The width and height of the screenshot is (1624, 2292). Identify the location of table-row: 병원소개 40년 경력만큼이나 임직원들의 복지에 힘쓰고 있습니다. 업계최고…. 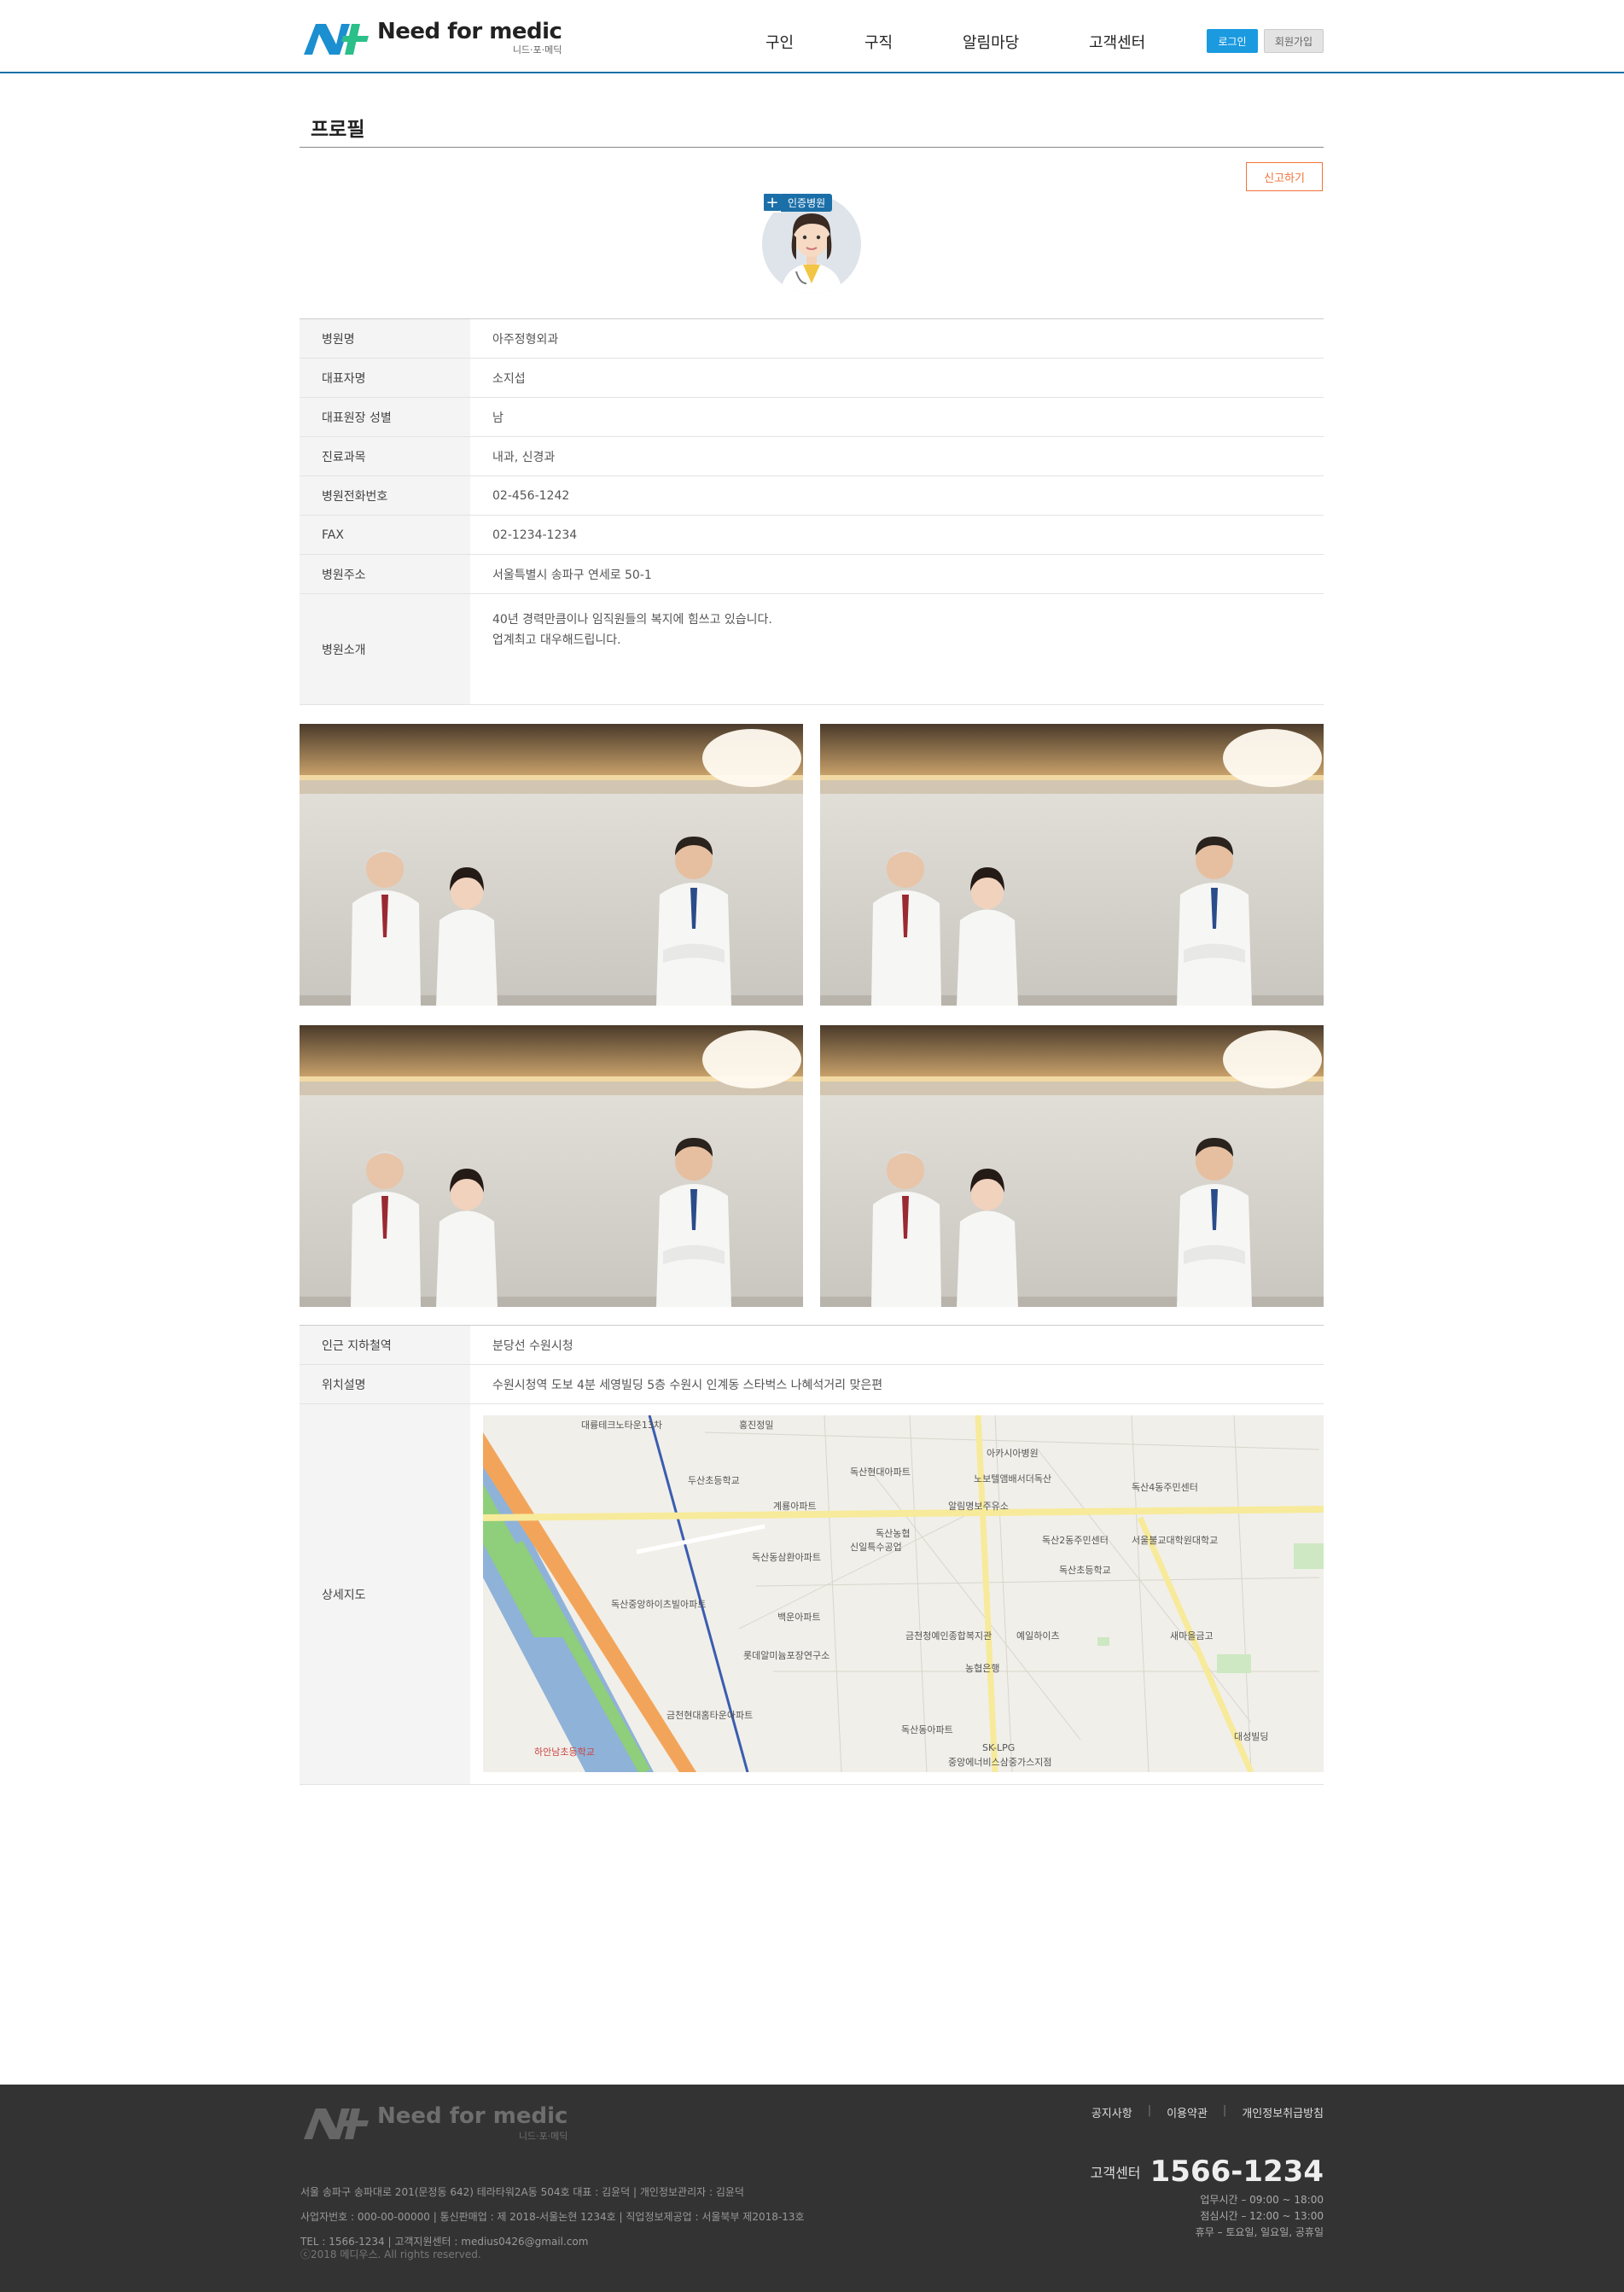
(812, 649).